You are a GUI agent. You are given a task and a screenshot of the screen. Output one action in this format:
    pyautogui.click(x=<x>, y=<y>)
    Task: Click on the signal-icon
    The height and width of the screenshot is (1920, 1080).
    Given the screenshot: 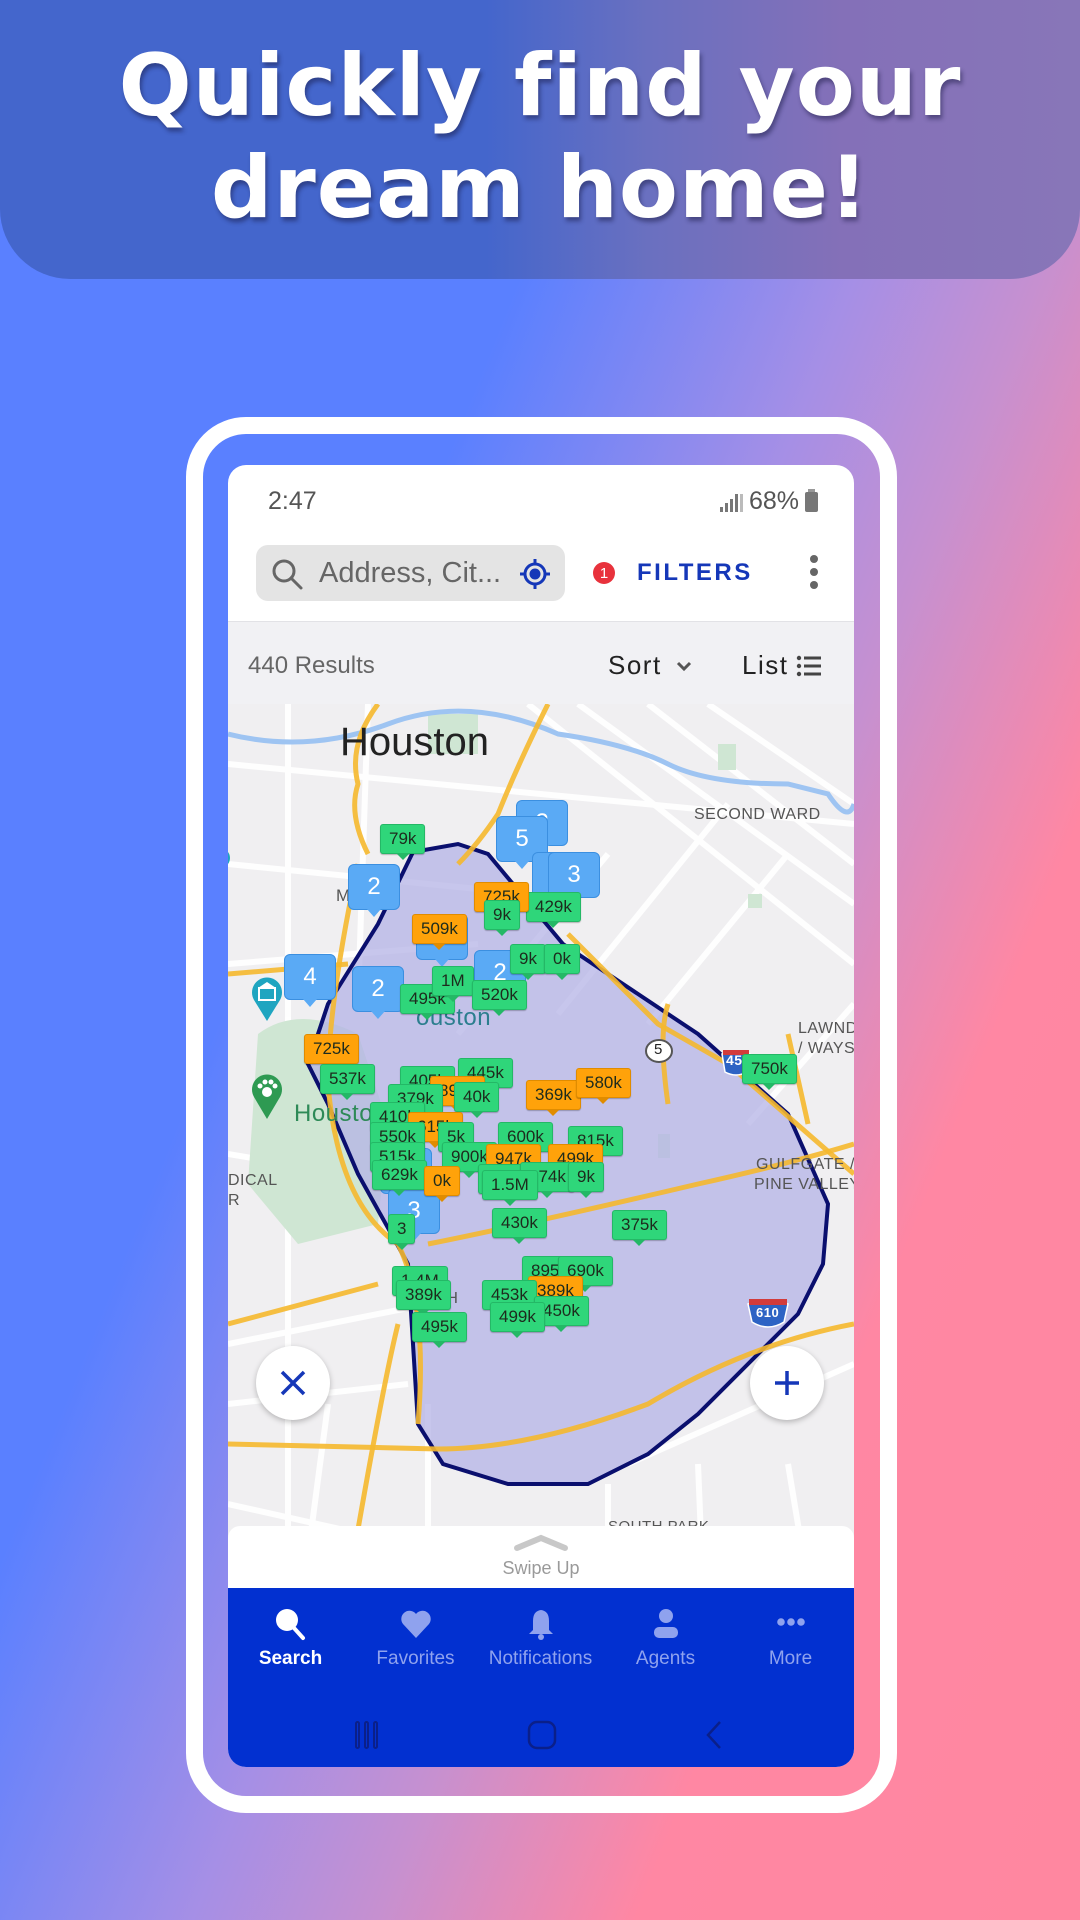 What is the action you would take?
    pyautogui.click(x=731, y=502)
    